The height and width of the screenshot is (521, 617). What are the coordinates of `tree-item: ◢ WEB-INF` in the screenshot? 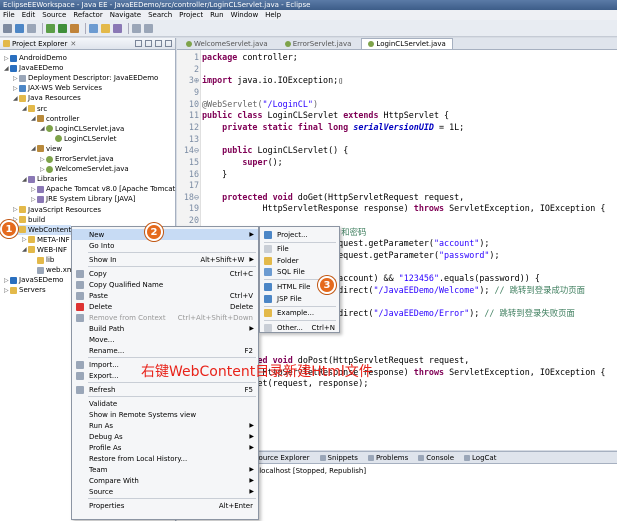 It's located at (44, 250).